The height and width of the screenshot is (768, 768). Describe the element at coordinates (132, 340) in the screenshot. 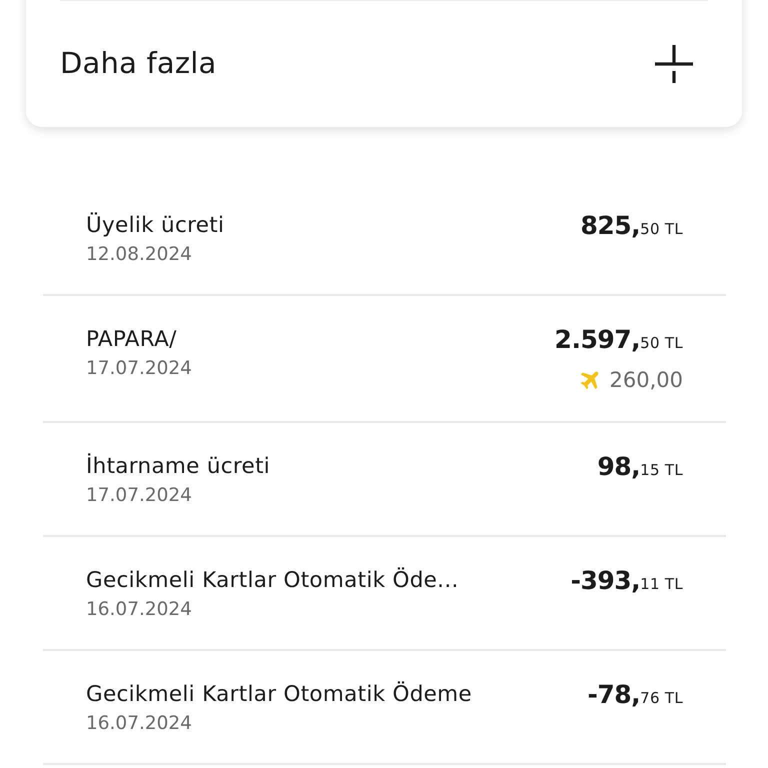

I see `transaction-title: PAPARA/` at that location.